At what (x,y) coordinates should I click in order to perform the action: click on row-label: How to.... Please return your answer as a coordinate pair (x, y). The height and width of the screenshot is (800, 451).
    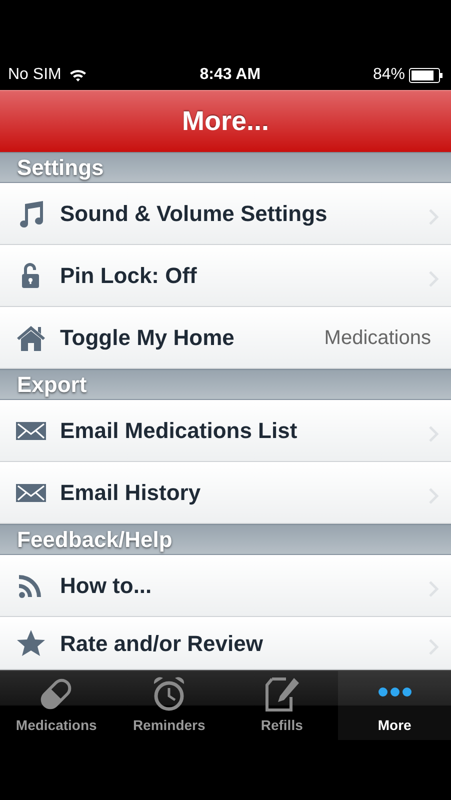
    Looking at the image, I should click on (106, 586).